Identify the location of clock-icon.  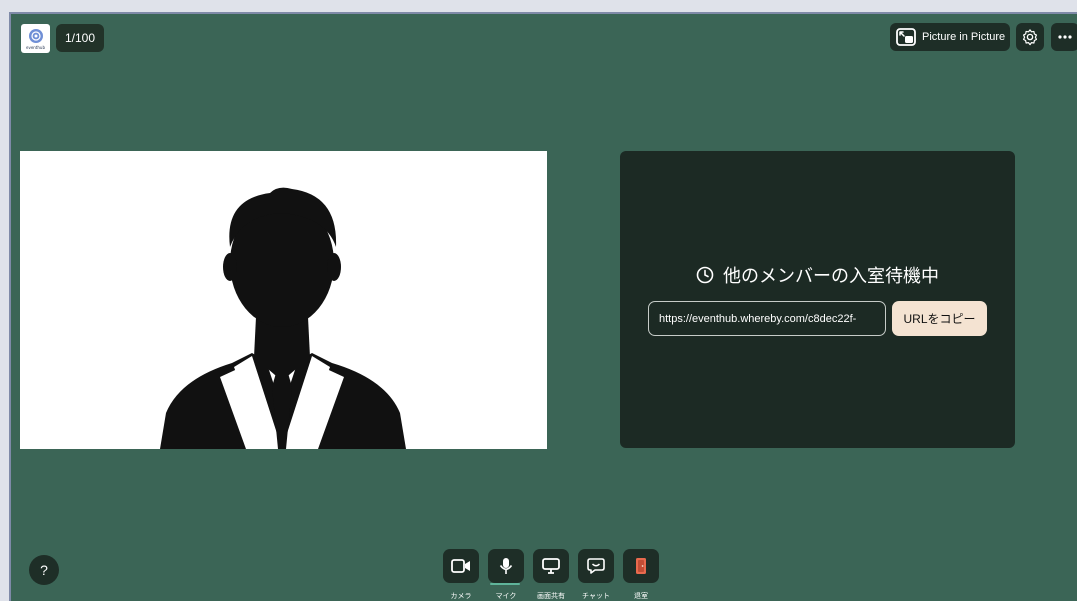
(705, 275).